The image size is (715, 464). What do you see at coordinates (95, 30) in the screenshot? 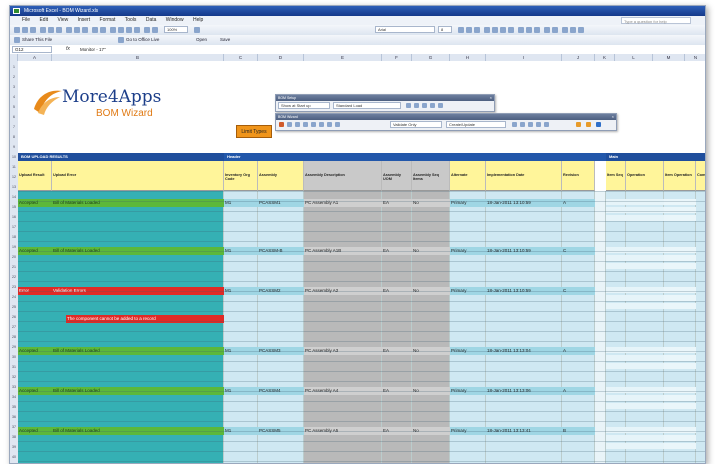
I see `undo-icon` at bounding box center [95, 30].